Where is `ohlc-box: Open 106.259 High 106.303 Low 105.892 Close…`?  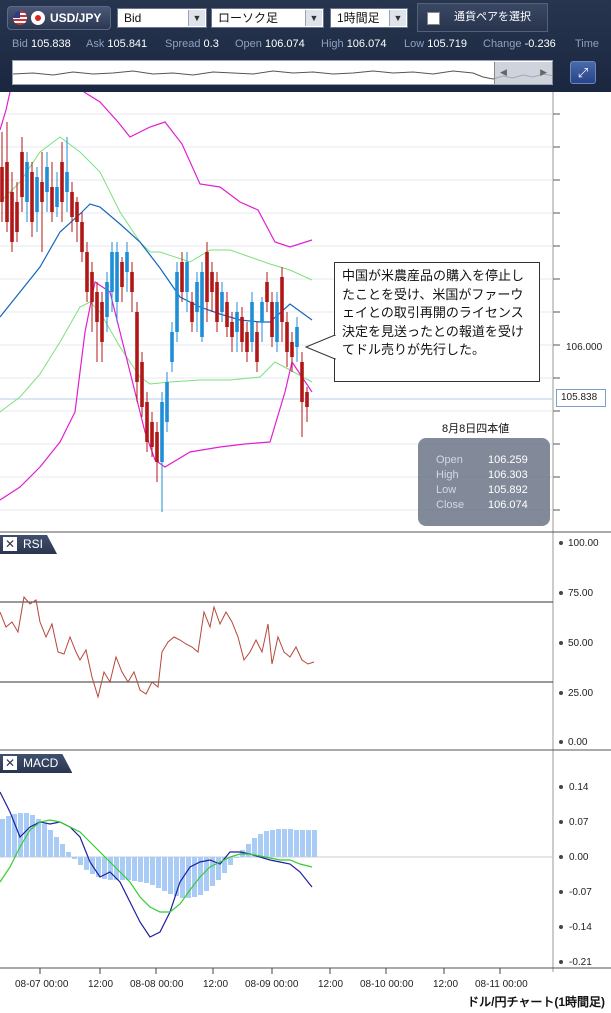
ohlc-box: Open 106.259 High 106.303 Low 105.892 Close… is located at coordinates (484, 482).